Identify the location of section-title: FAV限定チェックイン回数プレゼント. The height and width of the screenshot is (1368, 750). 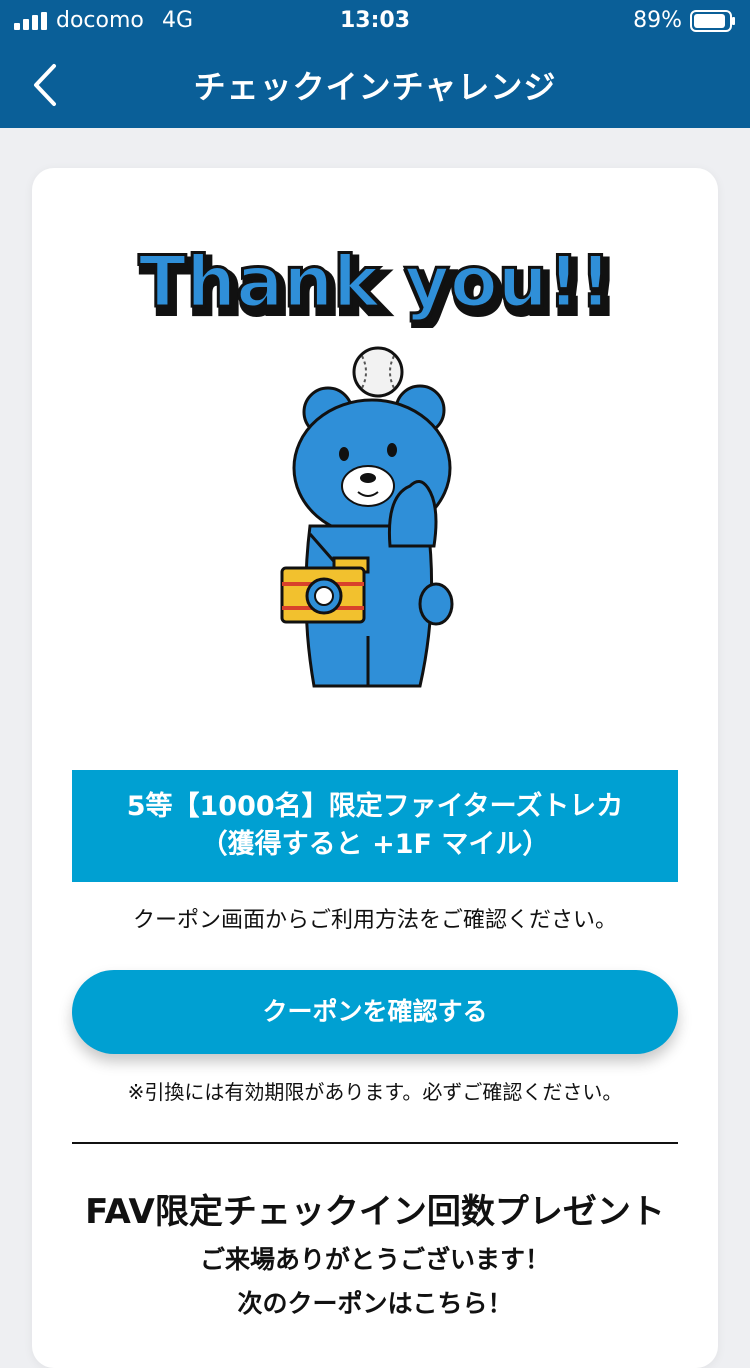
(375, 1212).